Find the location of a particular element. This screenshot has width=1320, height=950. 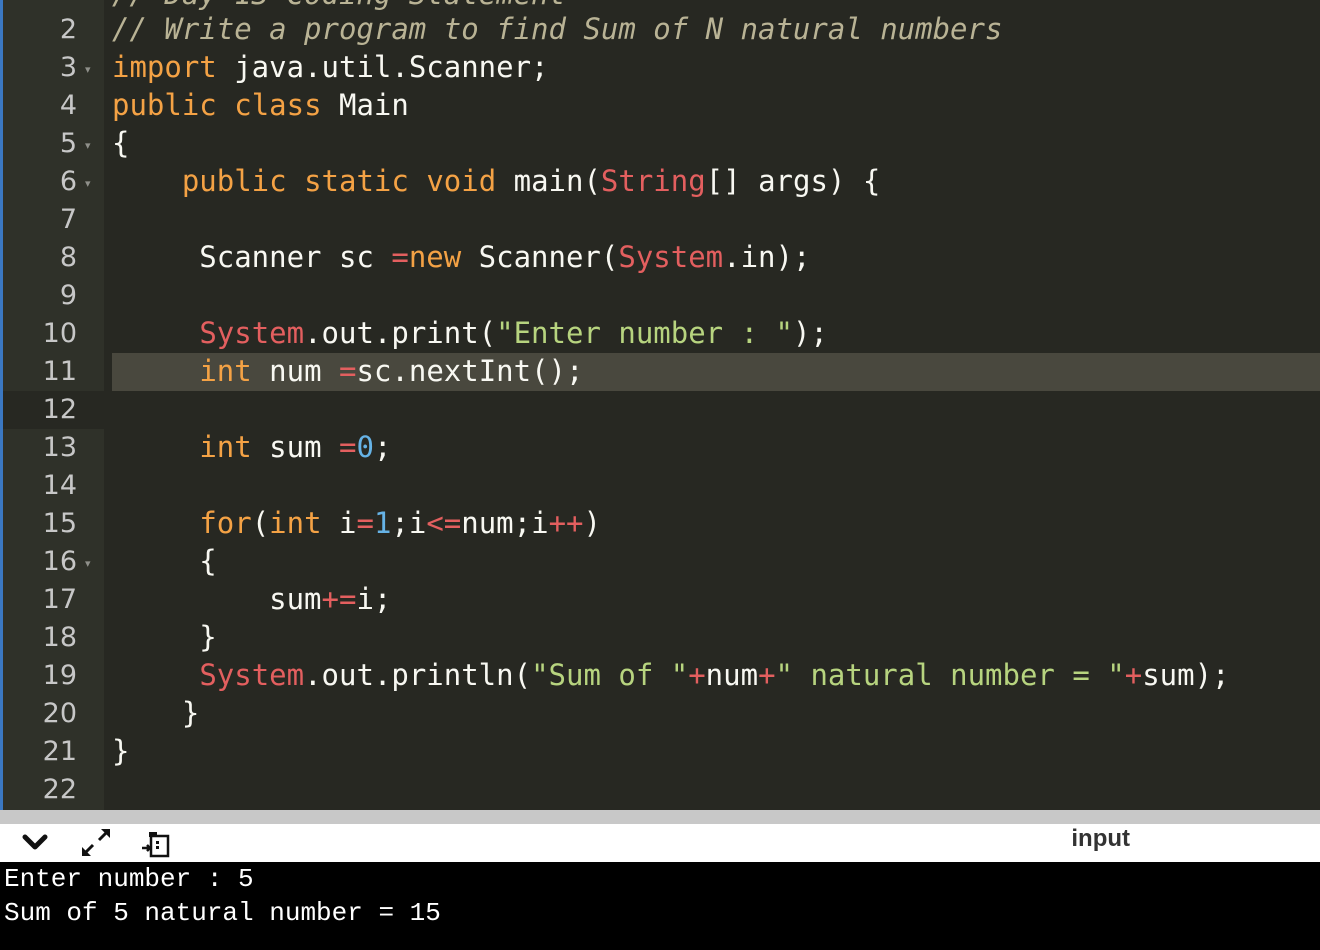

code-token: .out.print( is located at coordinates (400, 333).